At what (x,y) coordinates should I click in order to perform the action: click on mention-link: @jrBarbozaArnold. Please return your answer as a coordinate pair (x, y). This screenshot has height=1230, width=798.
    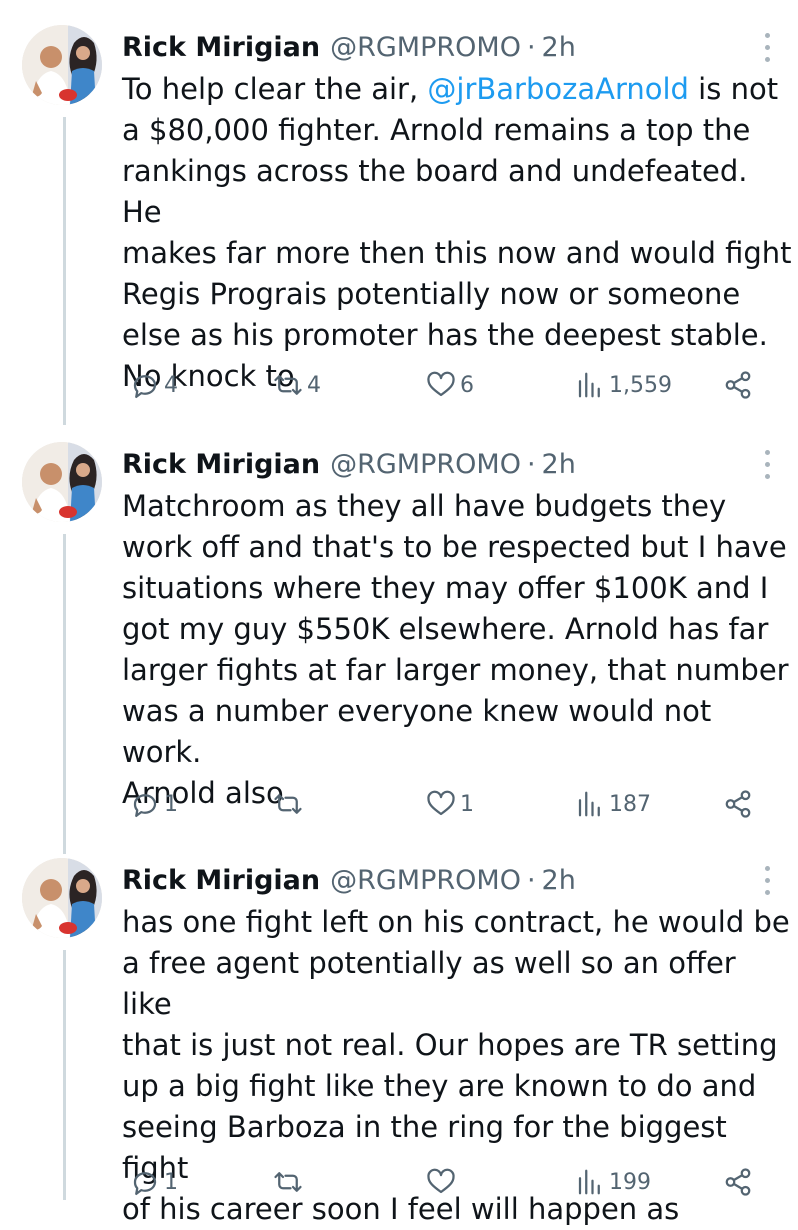
    Looking at the image, I should click on (558, 89).